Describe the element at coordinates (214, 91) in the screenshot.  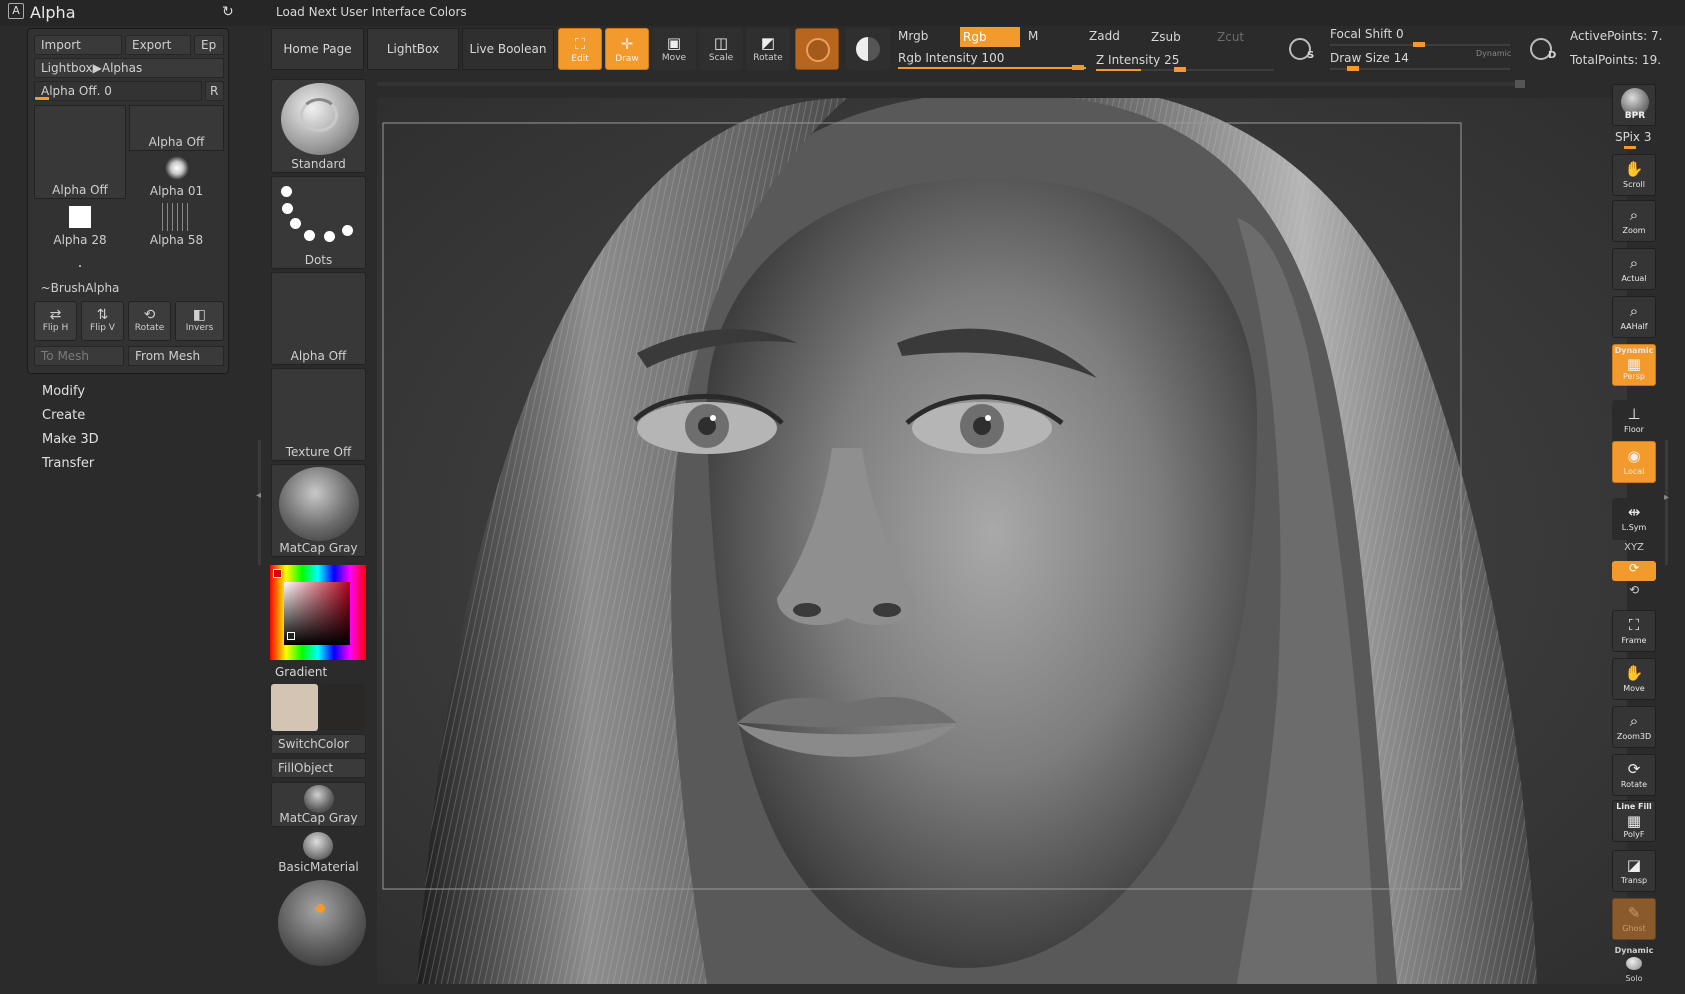
I see `r-button: R` at that location.